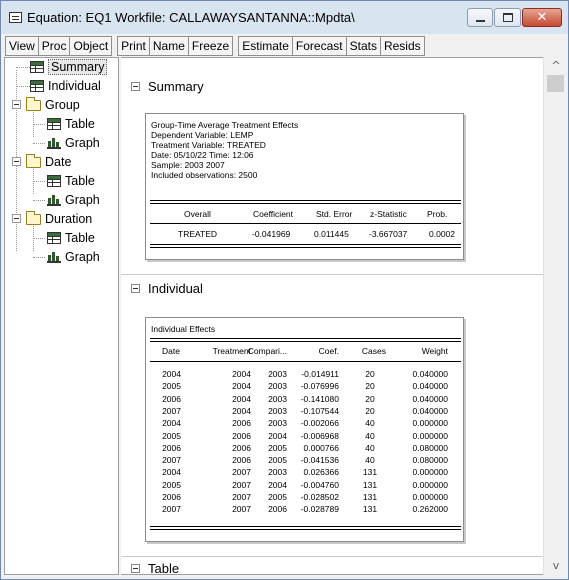  What do you see at coordinates (319, 460) in the screenshot?
I see `table-cell: -0.041536` at bounding box center [319, 460].